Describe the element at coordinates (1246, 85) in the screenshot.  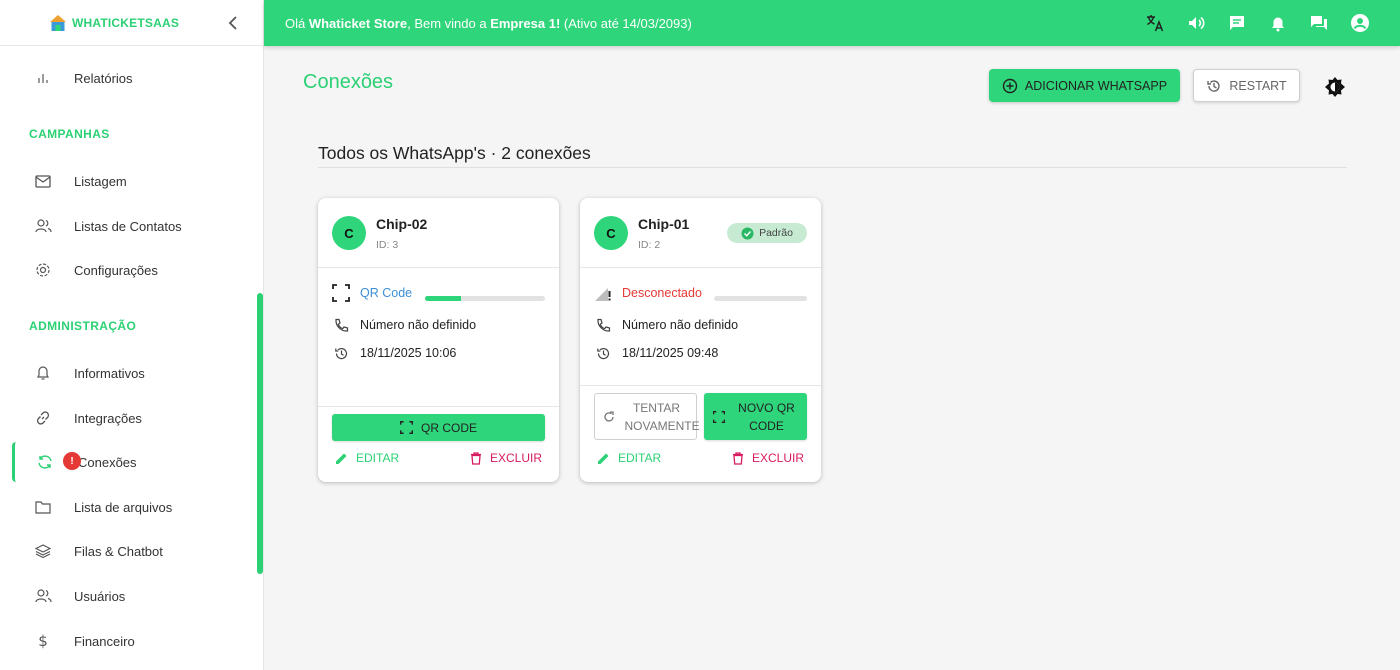
I see `restart-button: RESTART` at that location.